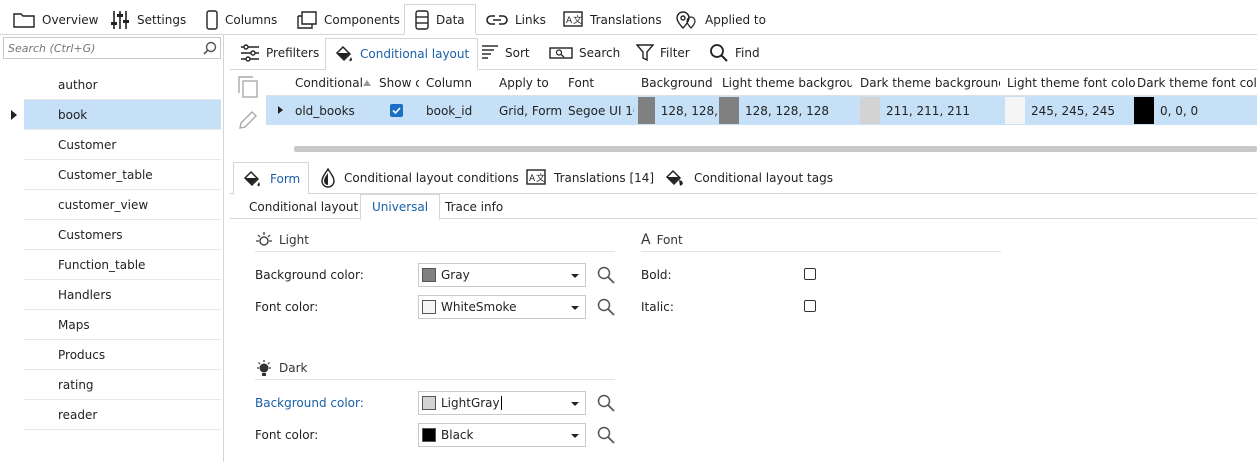  I want to click on tab-overview: Overview, so click(56, 20).